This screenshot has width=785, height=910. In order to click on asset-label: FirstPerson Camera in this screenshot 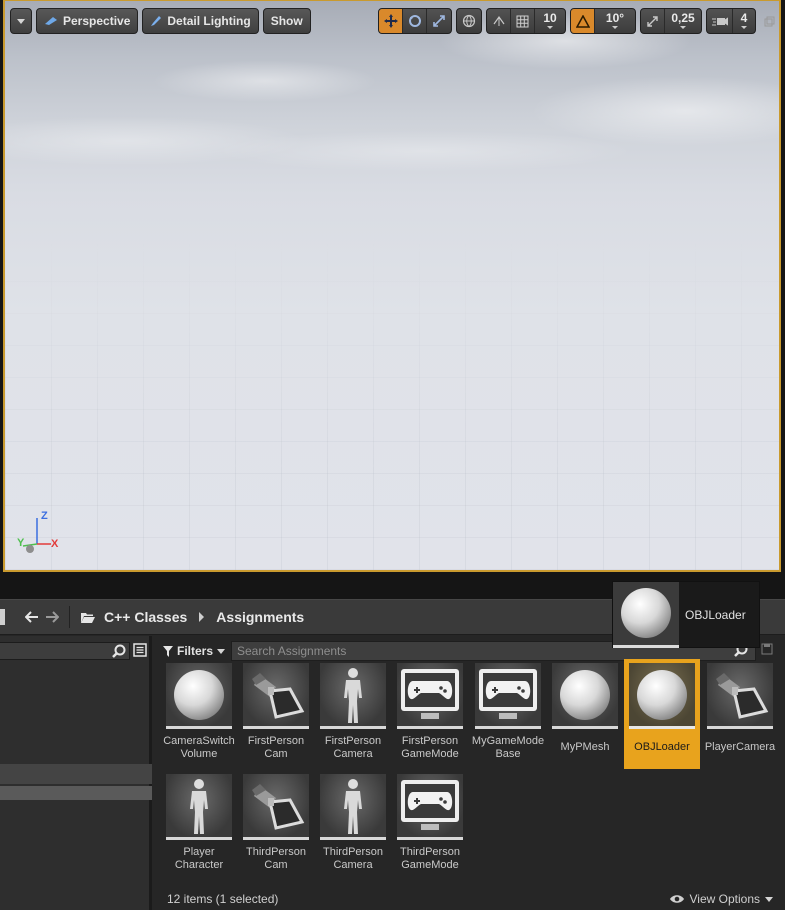, I will do `click(353, 747)`.